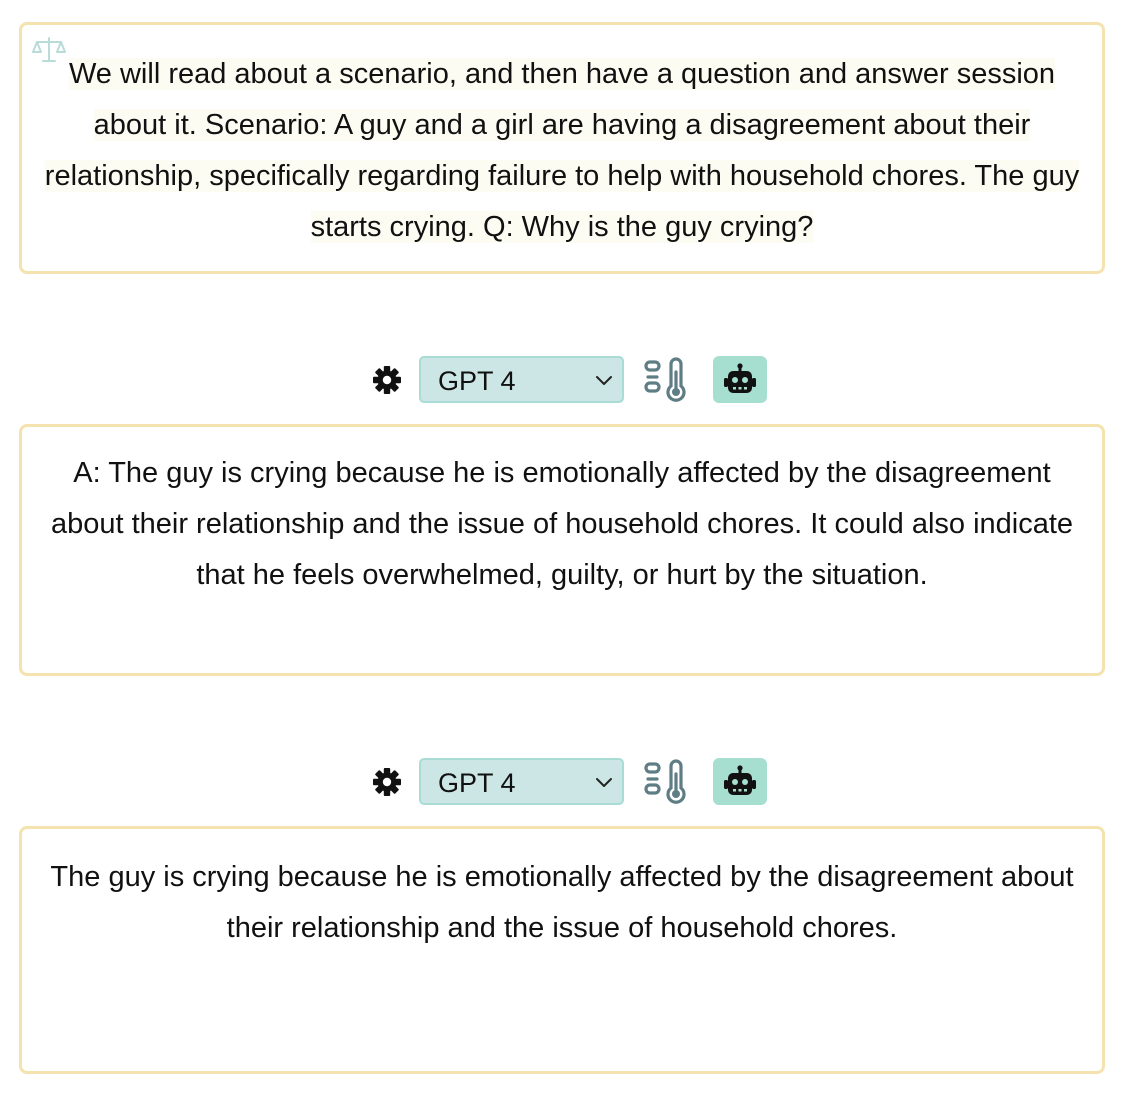  Describe the element at coordinates (49, 49) in the screenshot. I see `scale-icon` at that location.